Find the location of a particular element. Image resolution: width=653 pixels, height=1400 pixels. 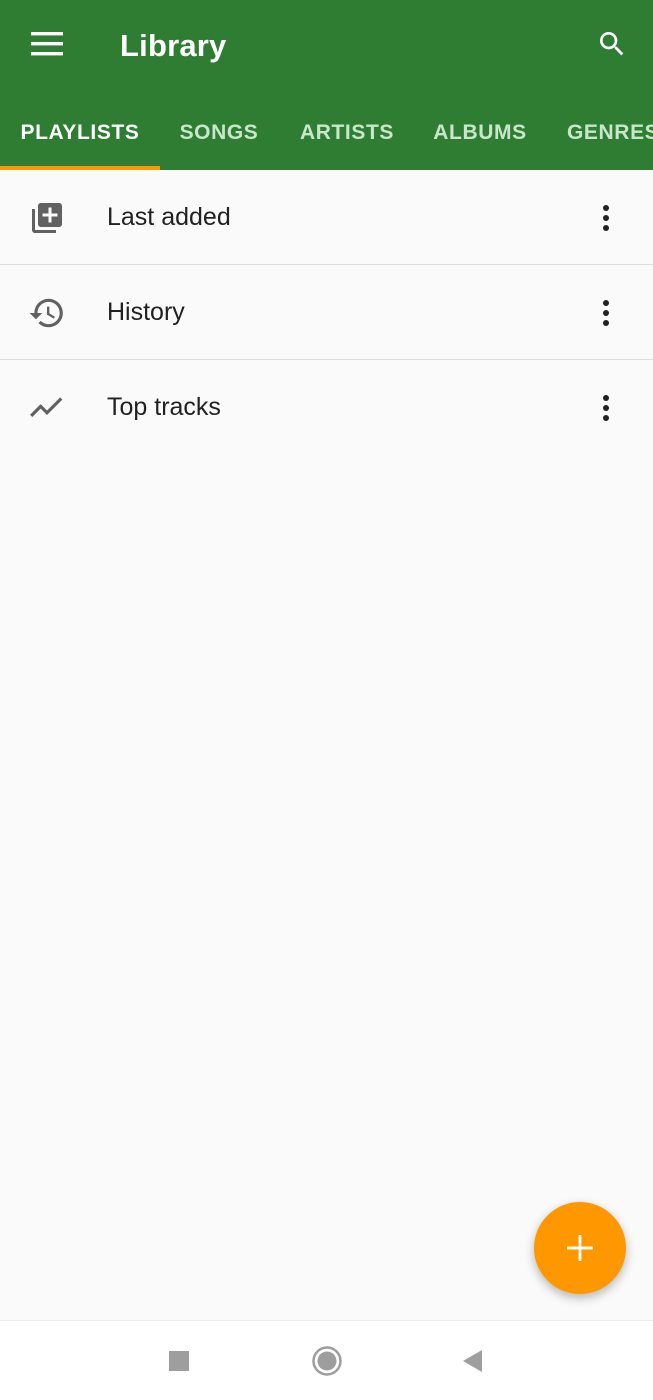

plus-icon is located at coordinates (580, 1248).